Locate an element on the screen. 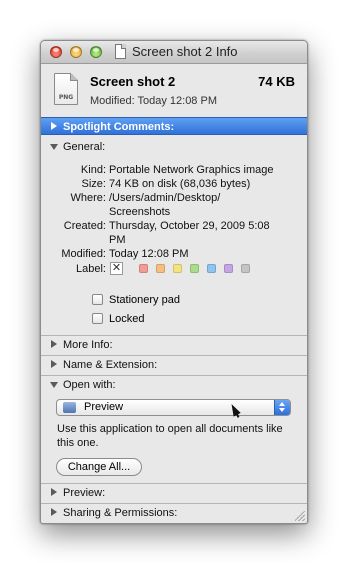 The image size is (348, 563). created-value-cont: PM is located at coordinates (117, 240).